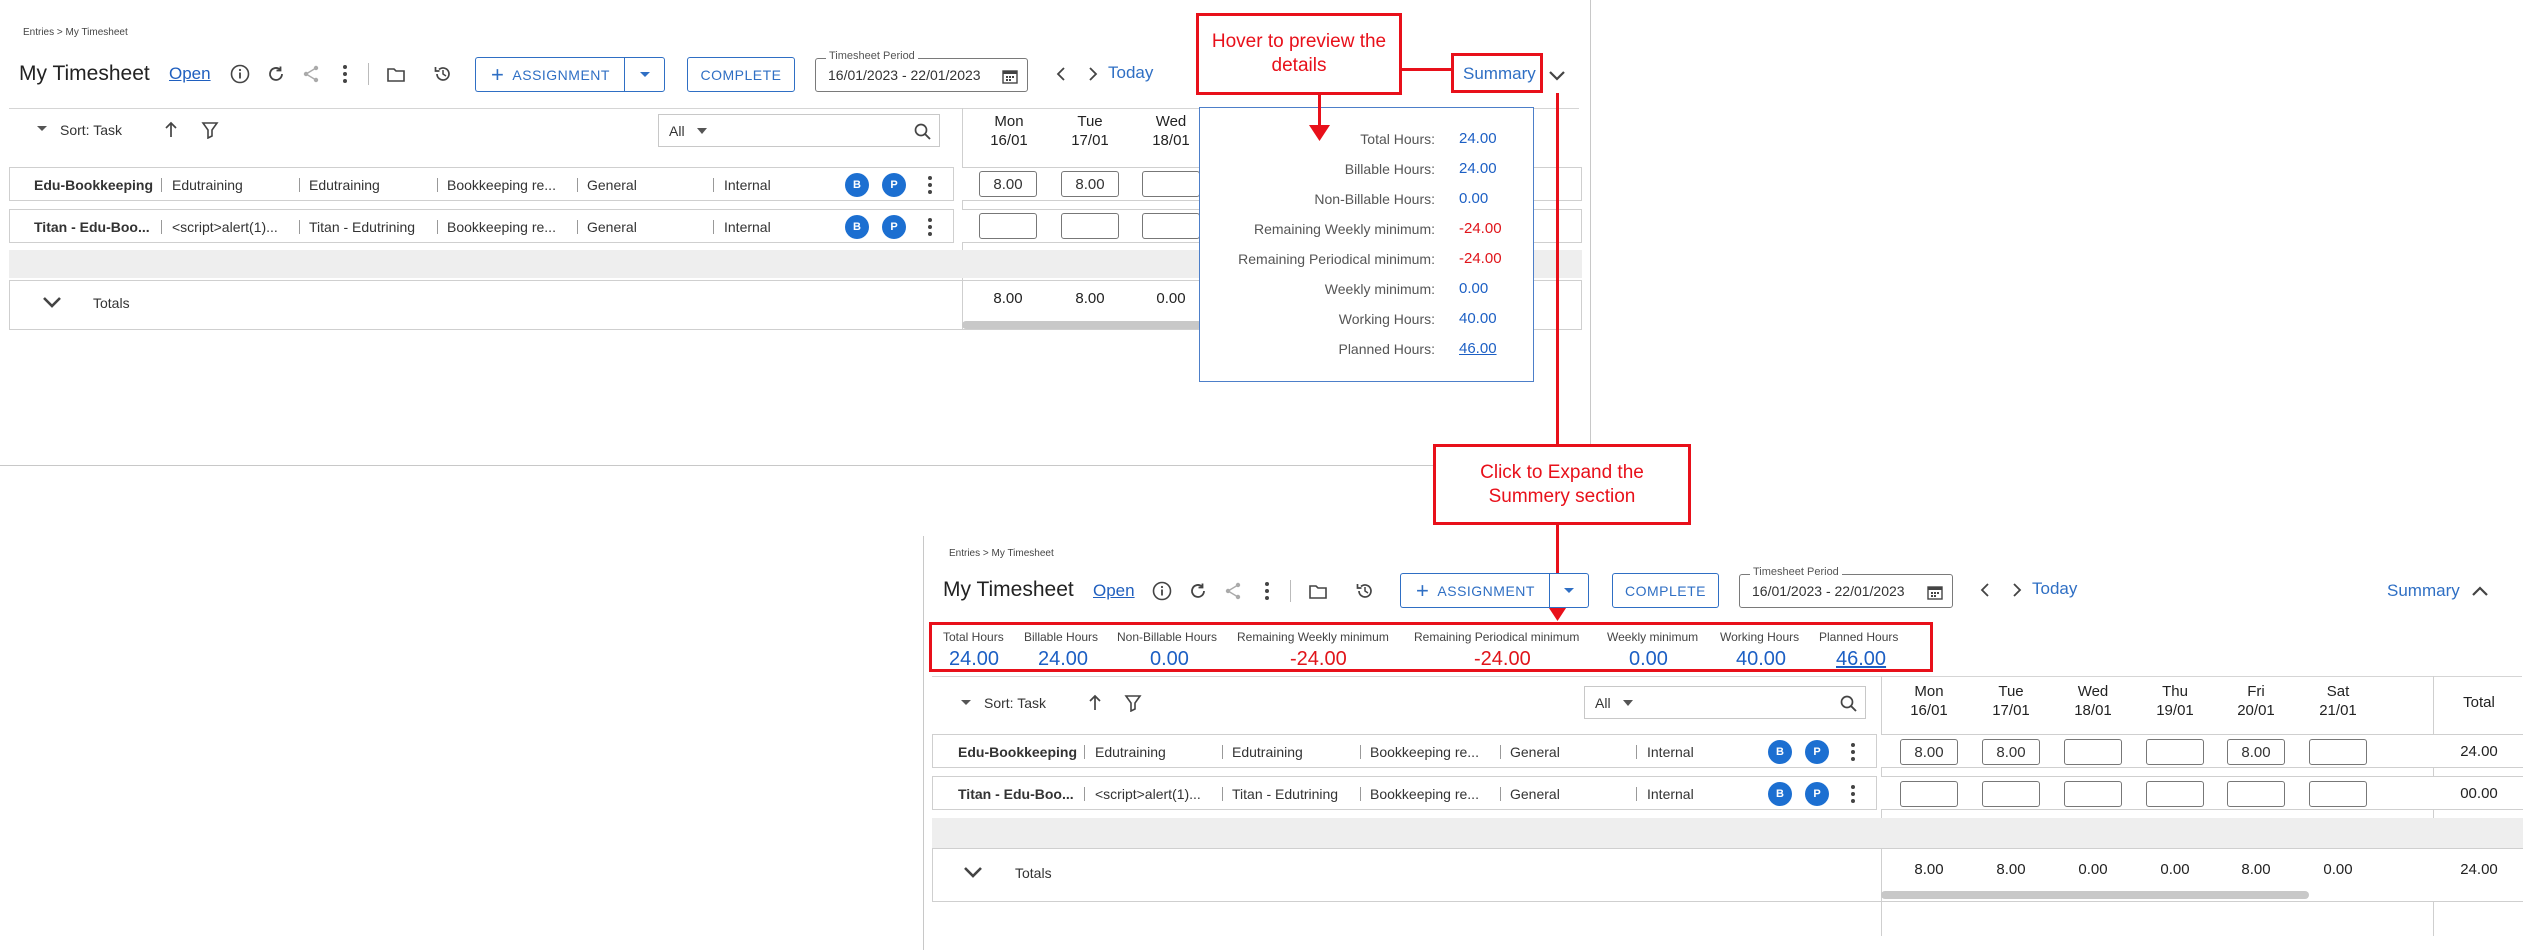  I want to click on summary-value: 24.00, so click(1478, 138).